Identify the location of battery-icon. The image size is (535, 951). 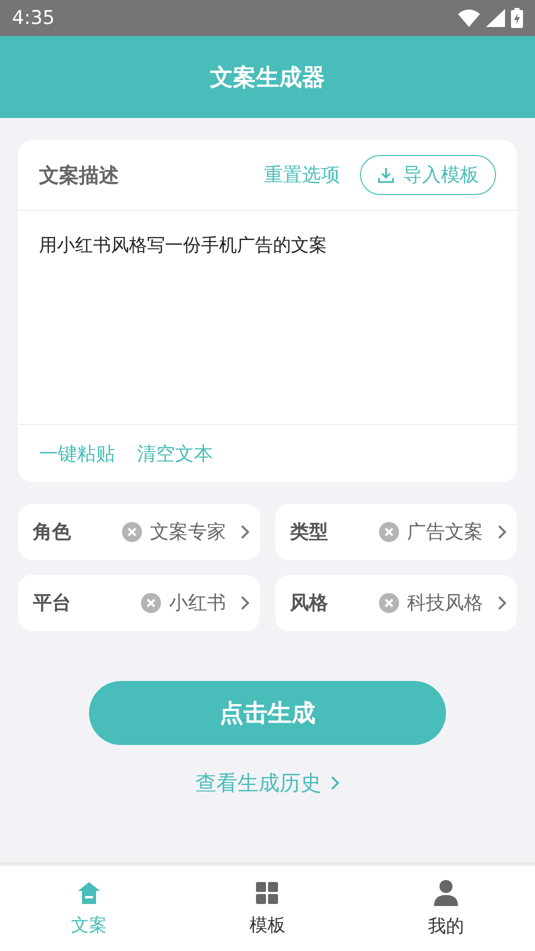
(517, 18).